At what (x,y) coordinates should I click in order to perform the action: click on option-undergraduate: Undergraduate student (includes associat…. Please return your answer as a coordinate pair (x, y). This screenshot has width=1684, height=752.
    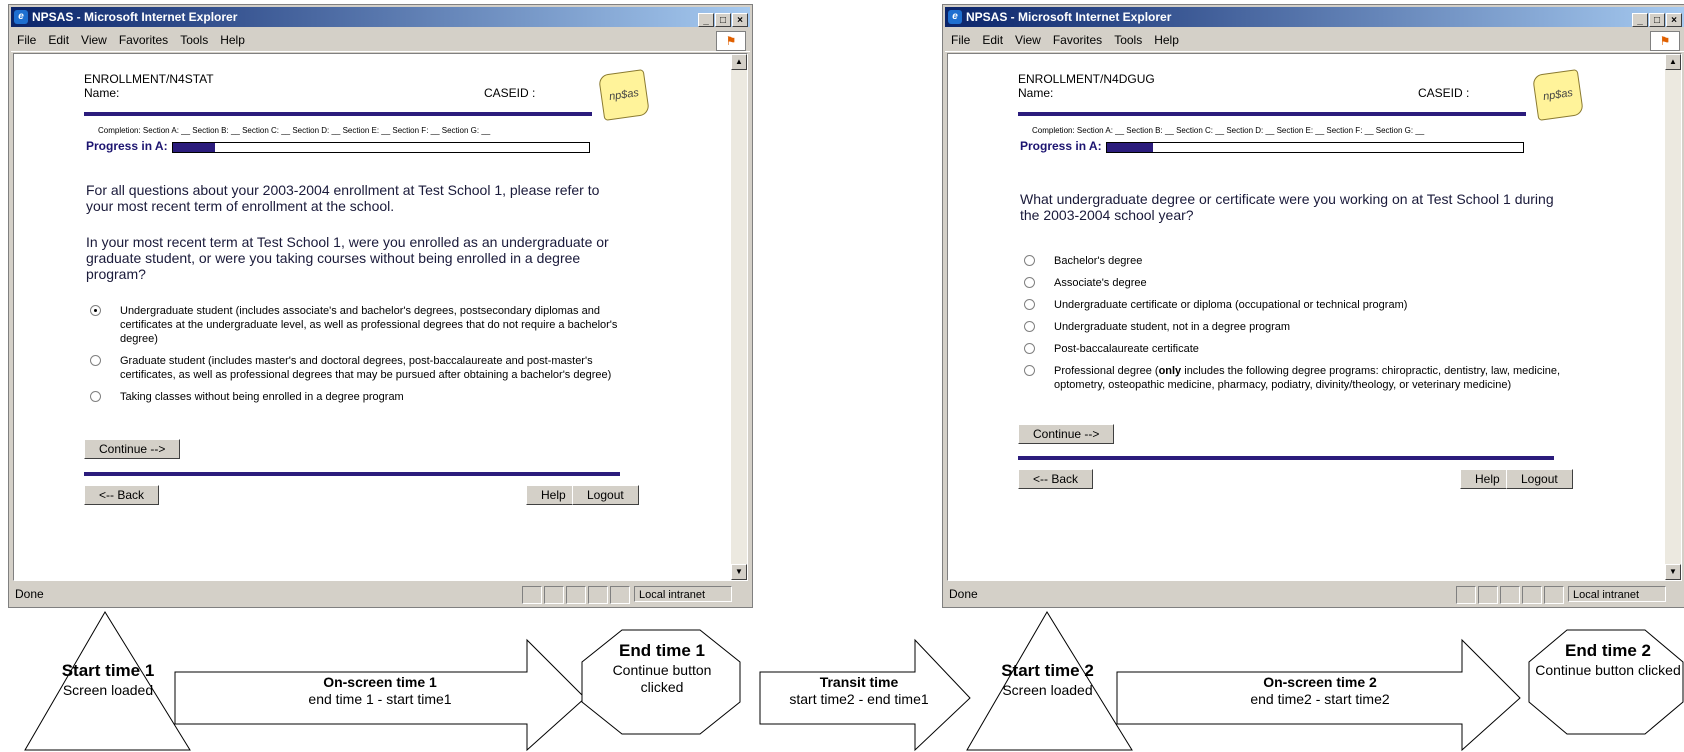
    Looking at the image, I should click on (360, 325).